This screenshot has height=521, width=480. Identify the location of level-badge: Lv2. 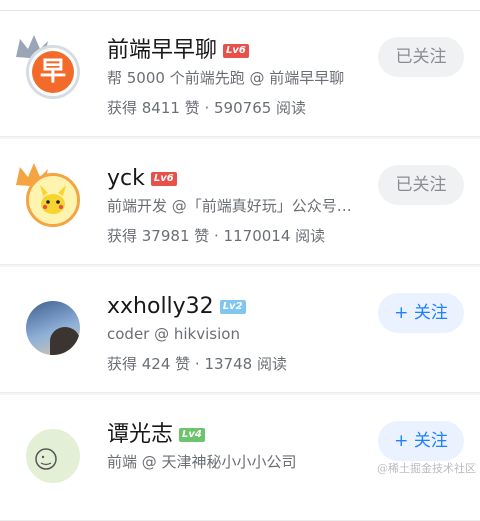
(232, 307).